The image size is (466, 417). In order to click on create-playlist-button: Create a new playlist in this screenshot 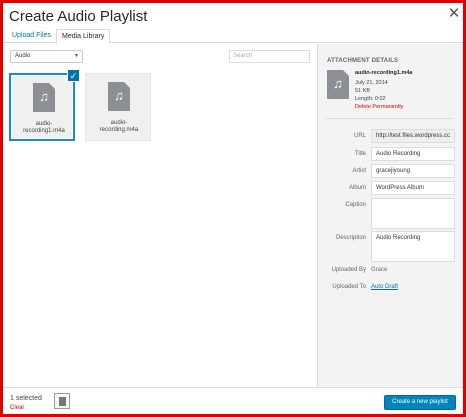, I will do `click(420, 402)`.